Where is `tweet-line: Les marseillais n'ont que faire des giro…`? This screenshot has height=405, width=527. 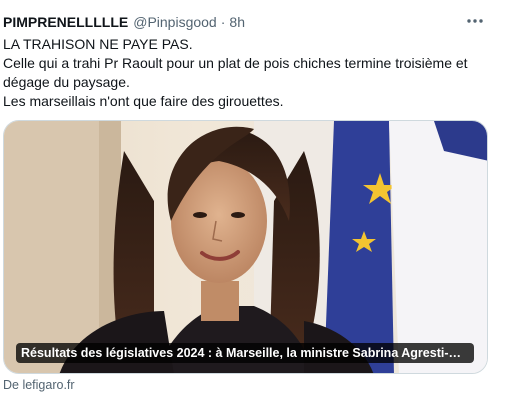 tweet-line: Les marseillais n'ont que faire des giro… is located at coordinates (143, 101).